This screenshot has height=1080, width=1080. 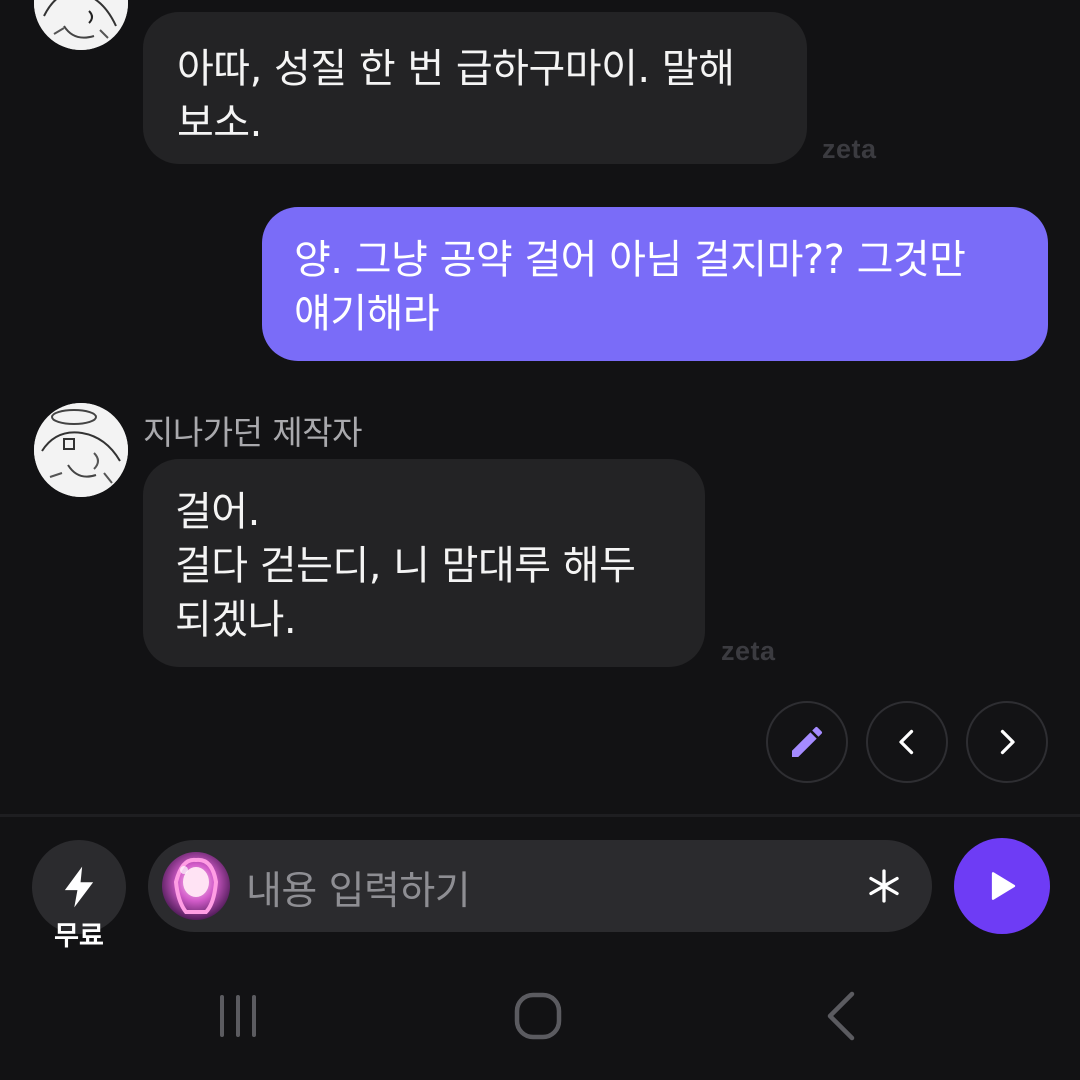 I want to click on back-button, so click(x=840, y=1016).